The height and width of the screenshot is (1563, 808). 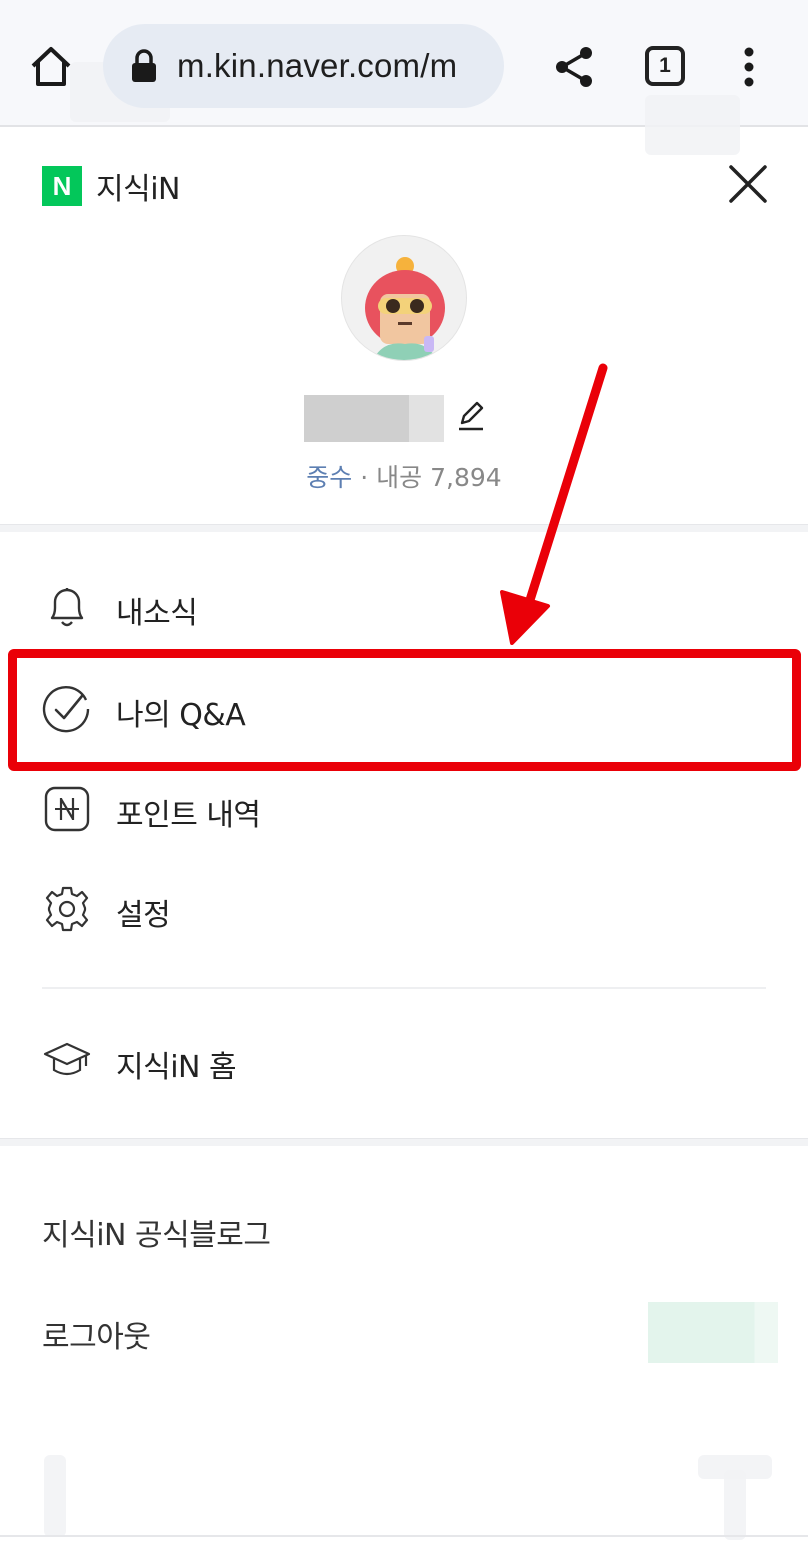 I want to click on lock-icon, so click(x=144, y=65).